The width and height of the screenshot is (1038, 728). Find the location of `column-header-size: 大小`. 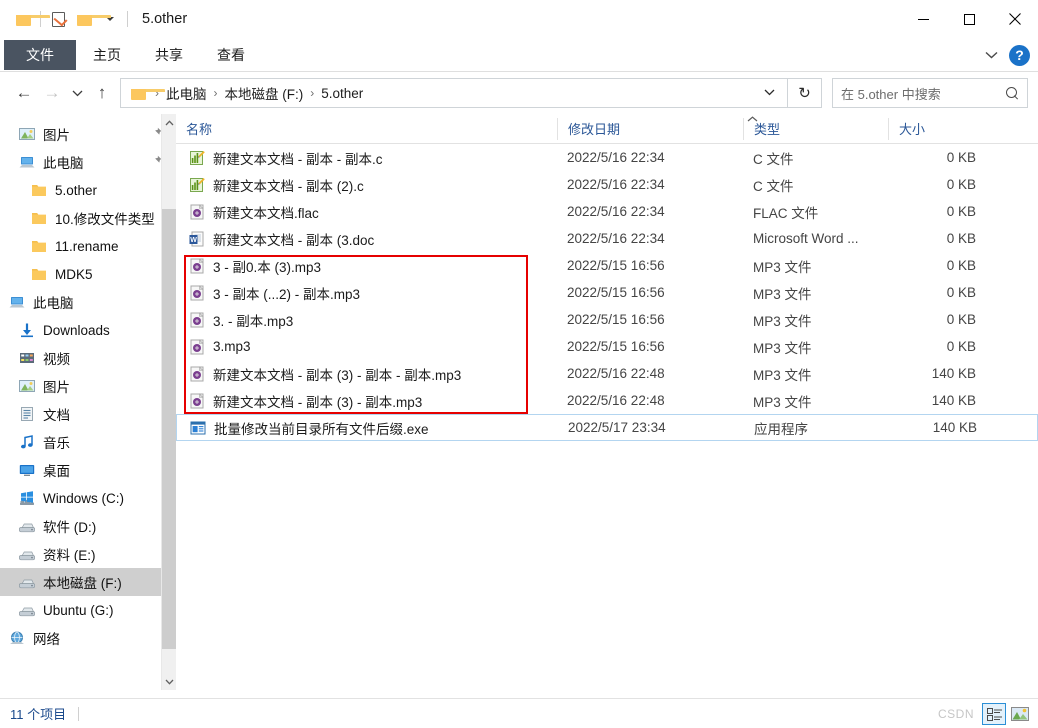

column-header-size: 大小 is located at coordinates (936, 128).